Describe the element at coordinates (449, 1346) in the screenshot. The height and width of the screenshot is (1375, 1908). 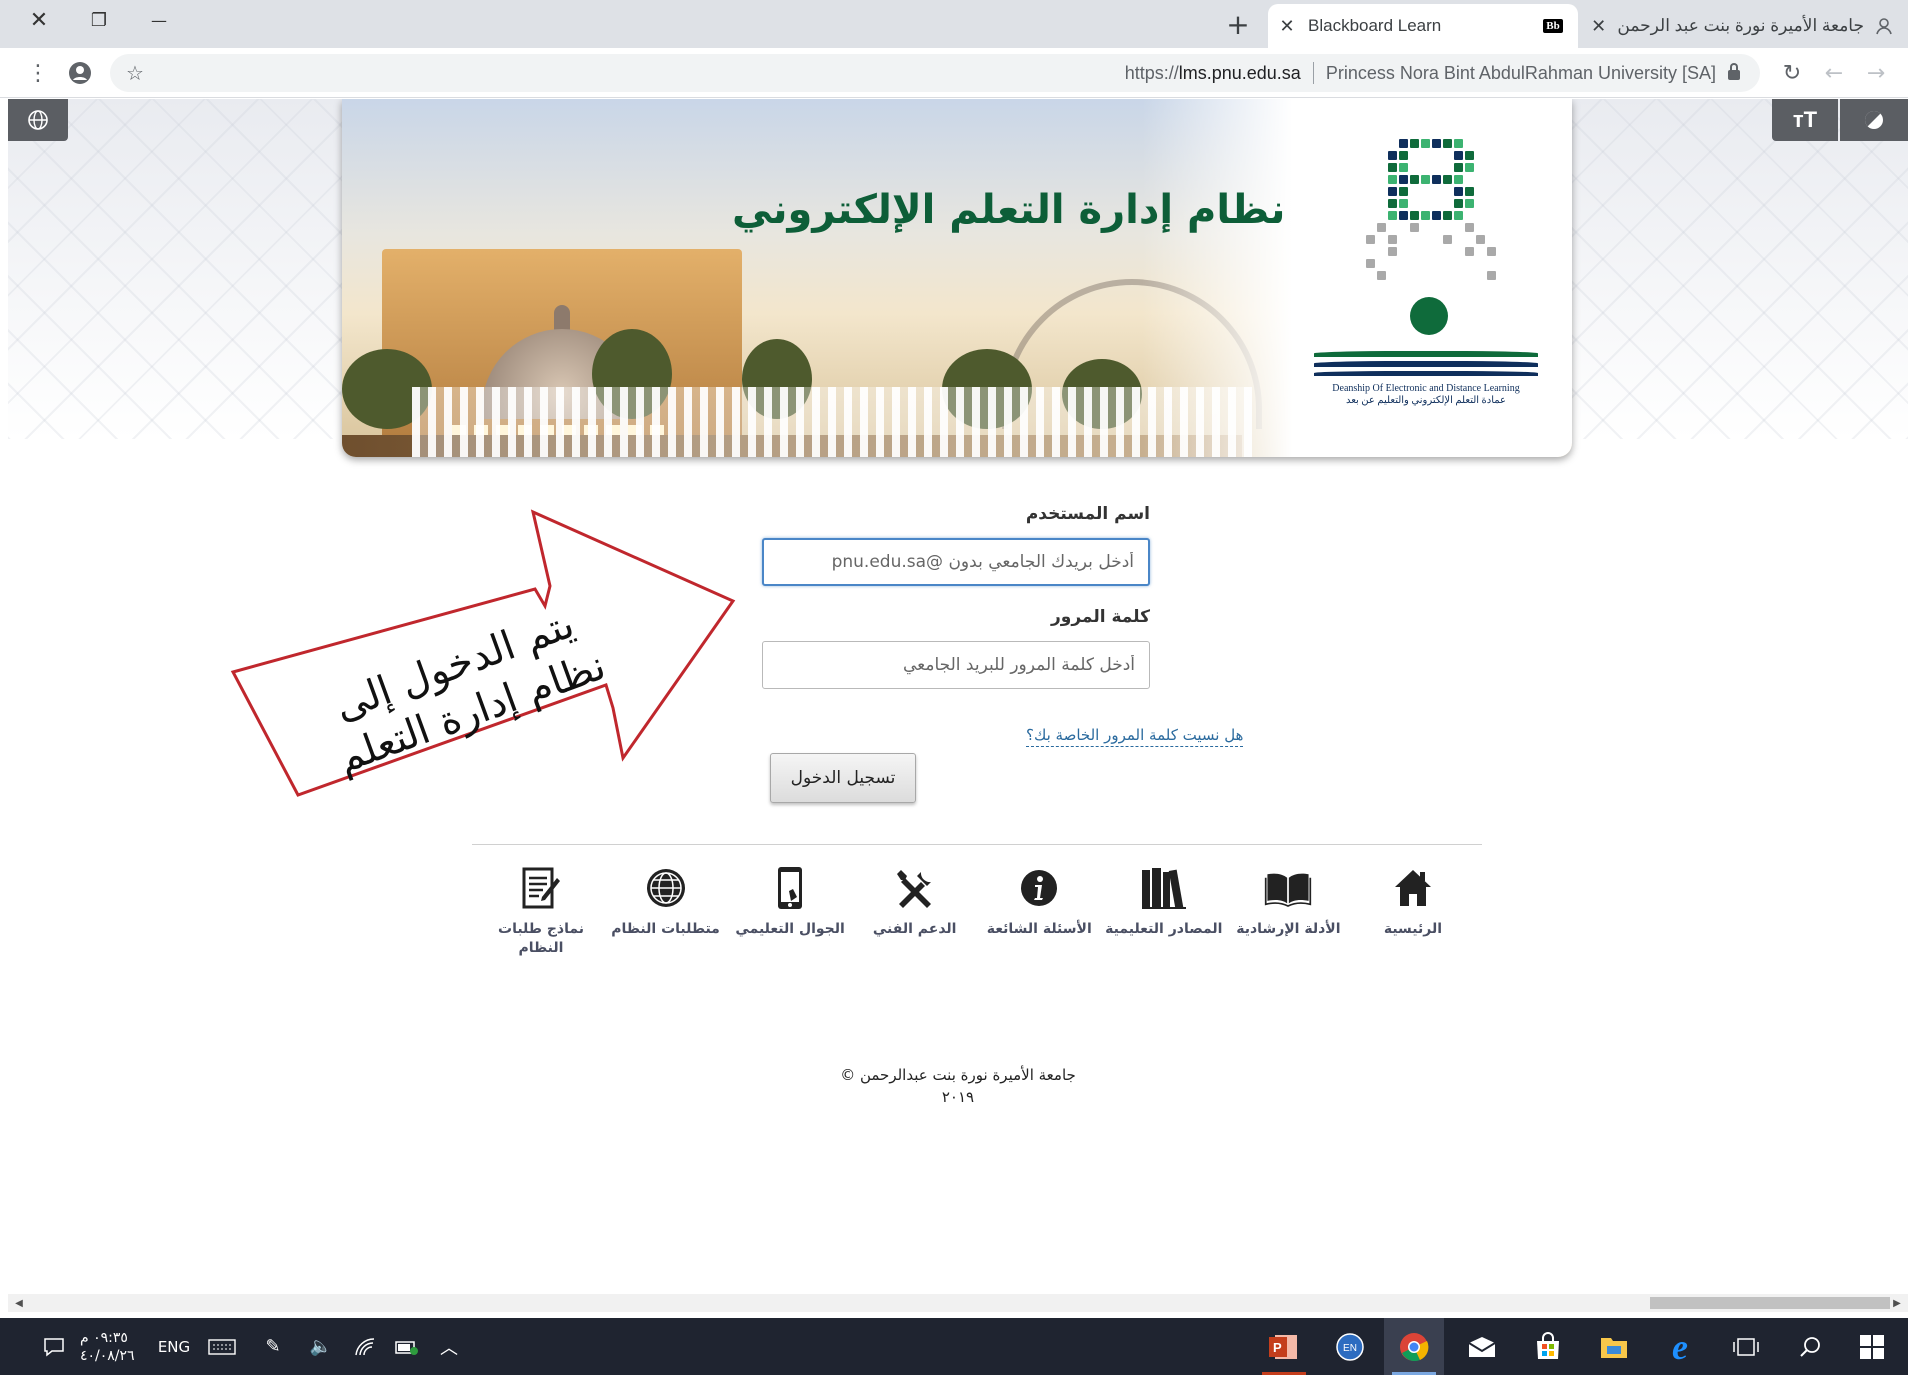
I see `chevron-up-icon: ︿` at that location.